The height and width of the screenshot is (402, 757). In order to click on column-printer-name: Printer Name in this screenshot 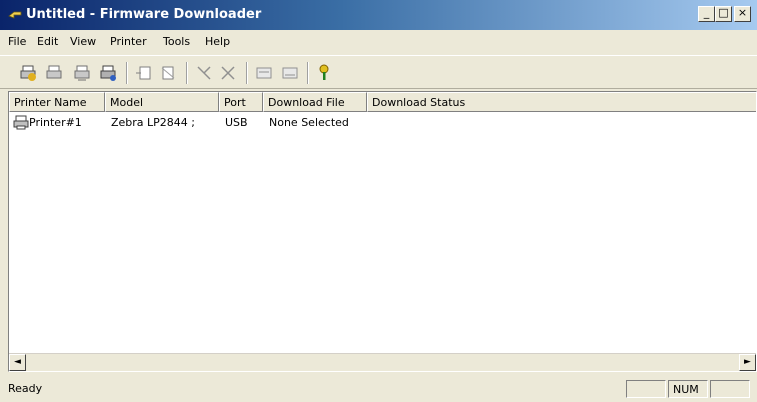, I will do `click(57, 102)`.